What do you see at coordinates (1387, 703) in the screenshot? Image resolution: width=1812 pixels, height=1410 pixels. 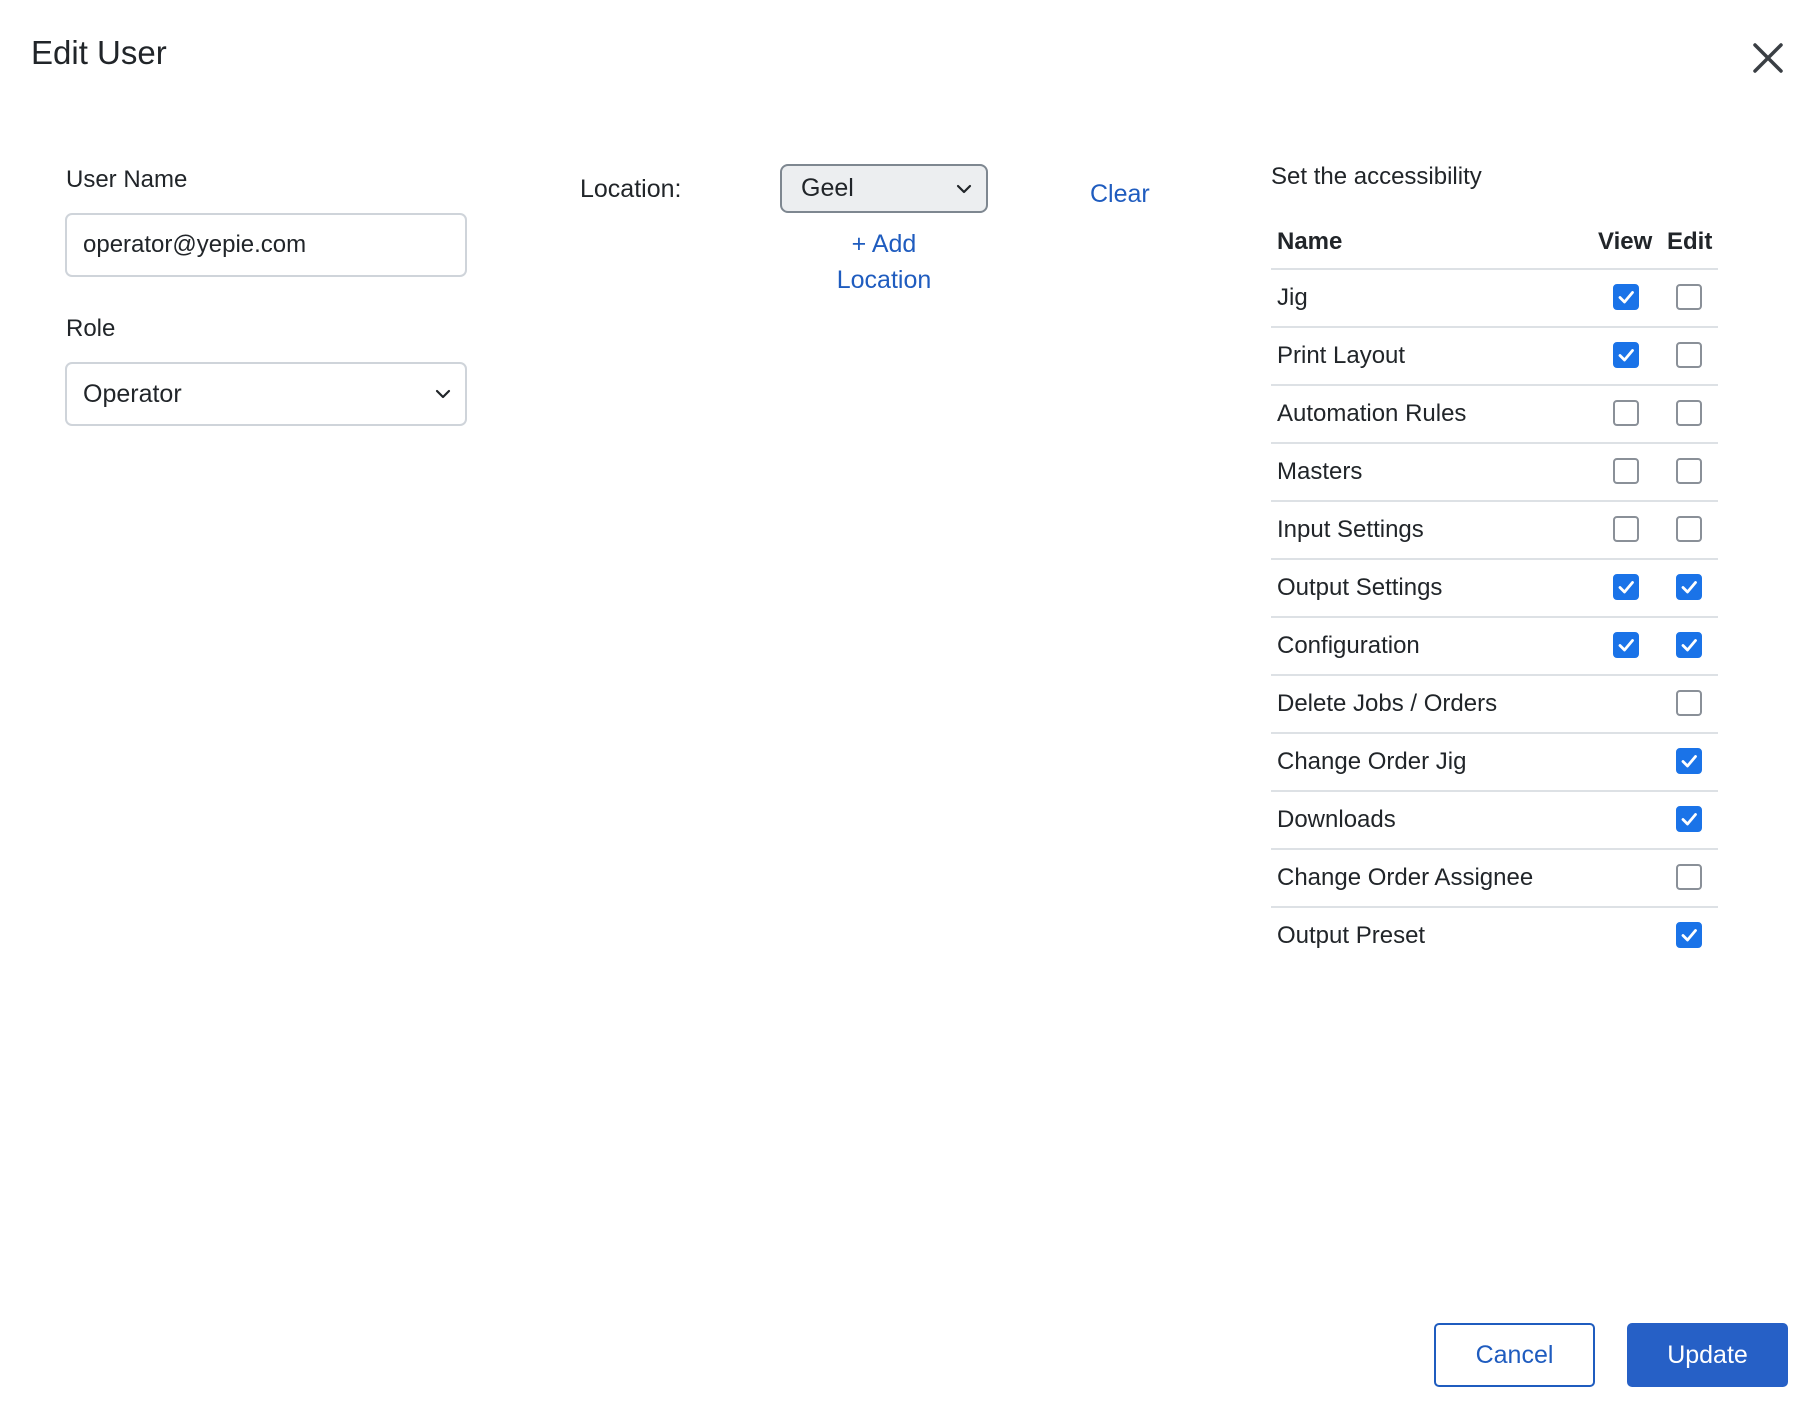 I see `permission-name: Delete Jobs / Orders` at bounding box center [1387, 703].